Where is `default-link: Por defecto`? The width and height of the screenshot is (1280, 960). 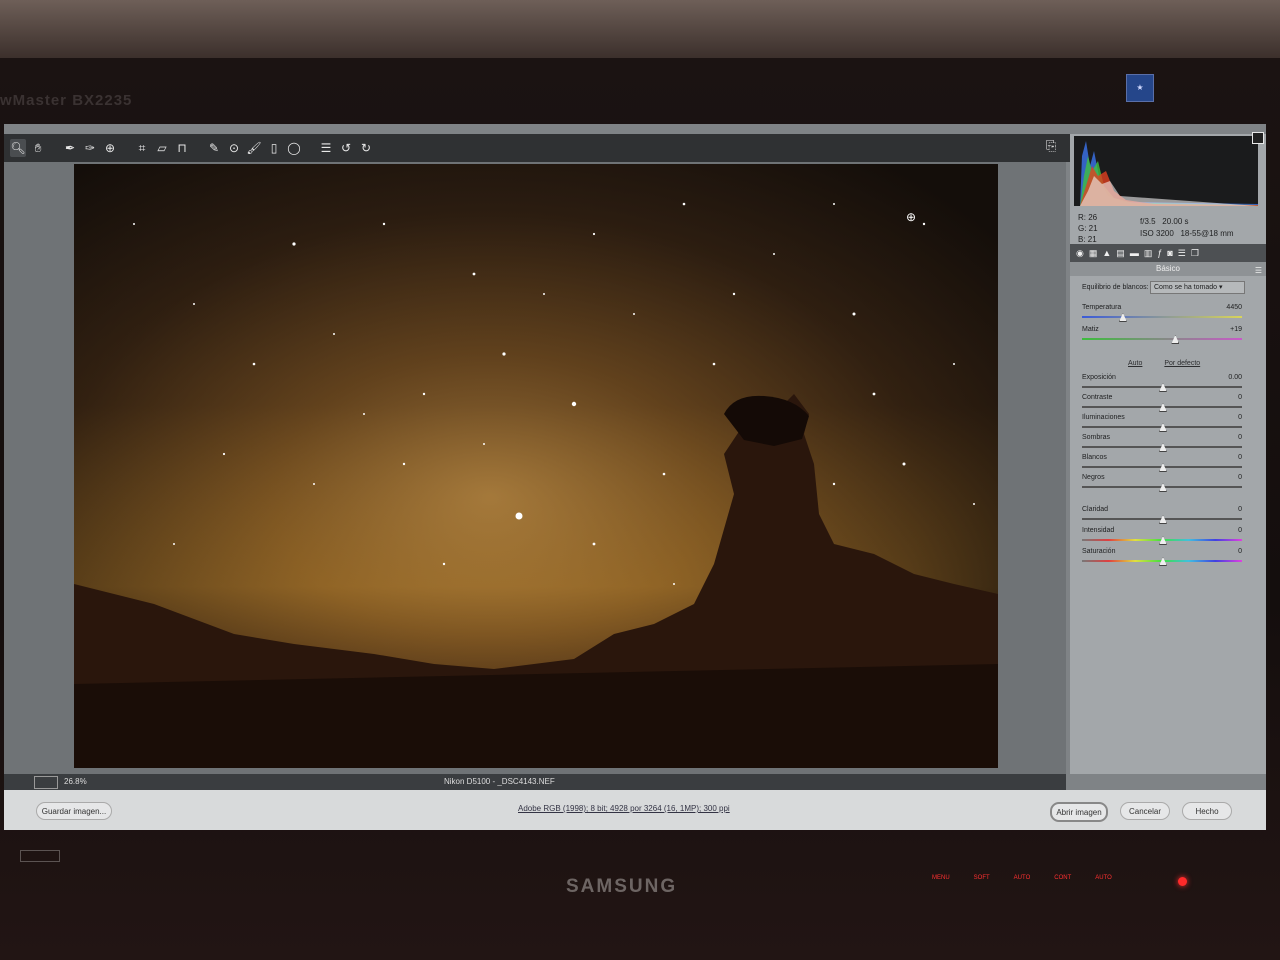 default-link: Por defecto is located at coordinates (1182, 363).